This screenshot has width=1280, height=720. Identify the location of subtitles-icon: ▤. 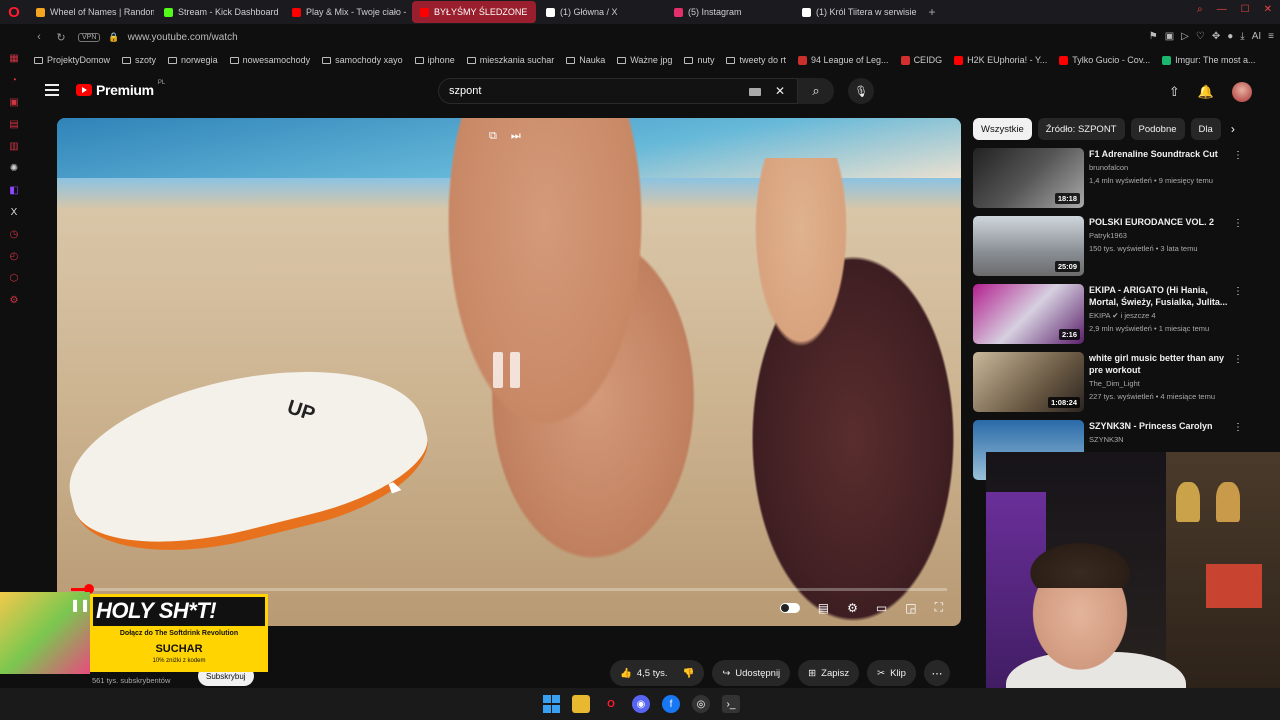
(823, 608).